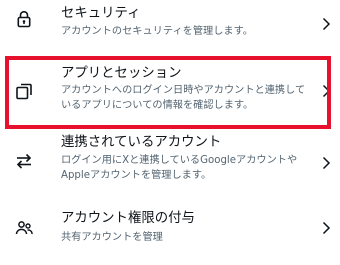  I want to click on settings-item-title: アプリとセッション, so click(121, 73).